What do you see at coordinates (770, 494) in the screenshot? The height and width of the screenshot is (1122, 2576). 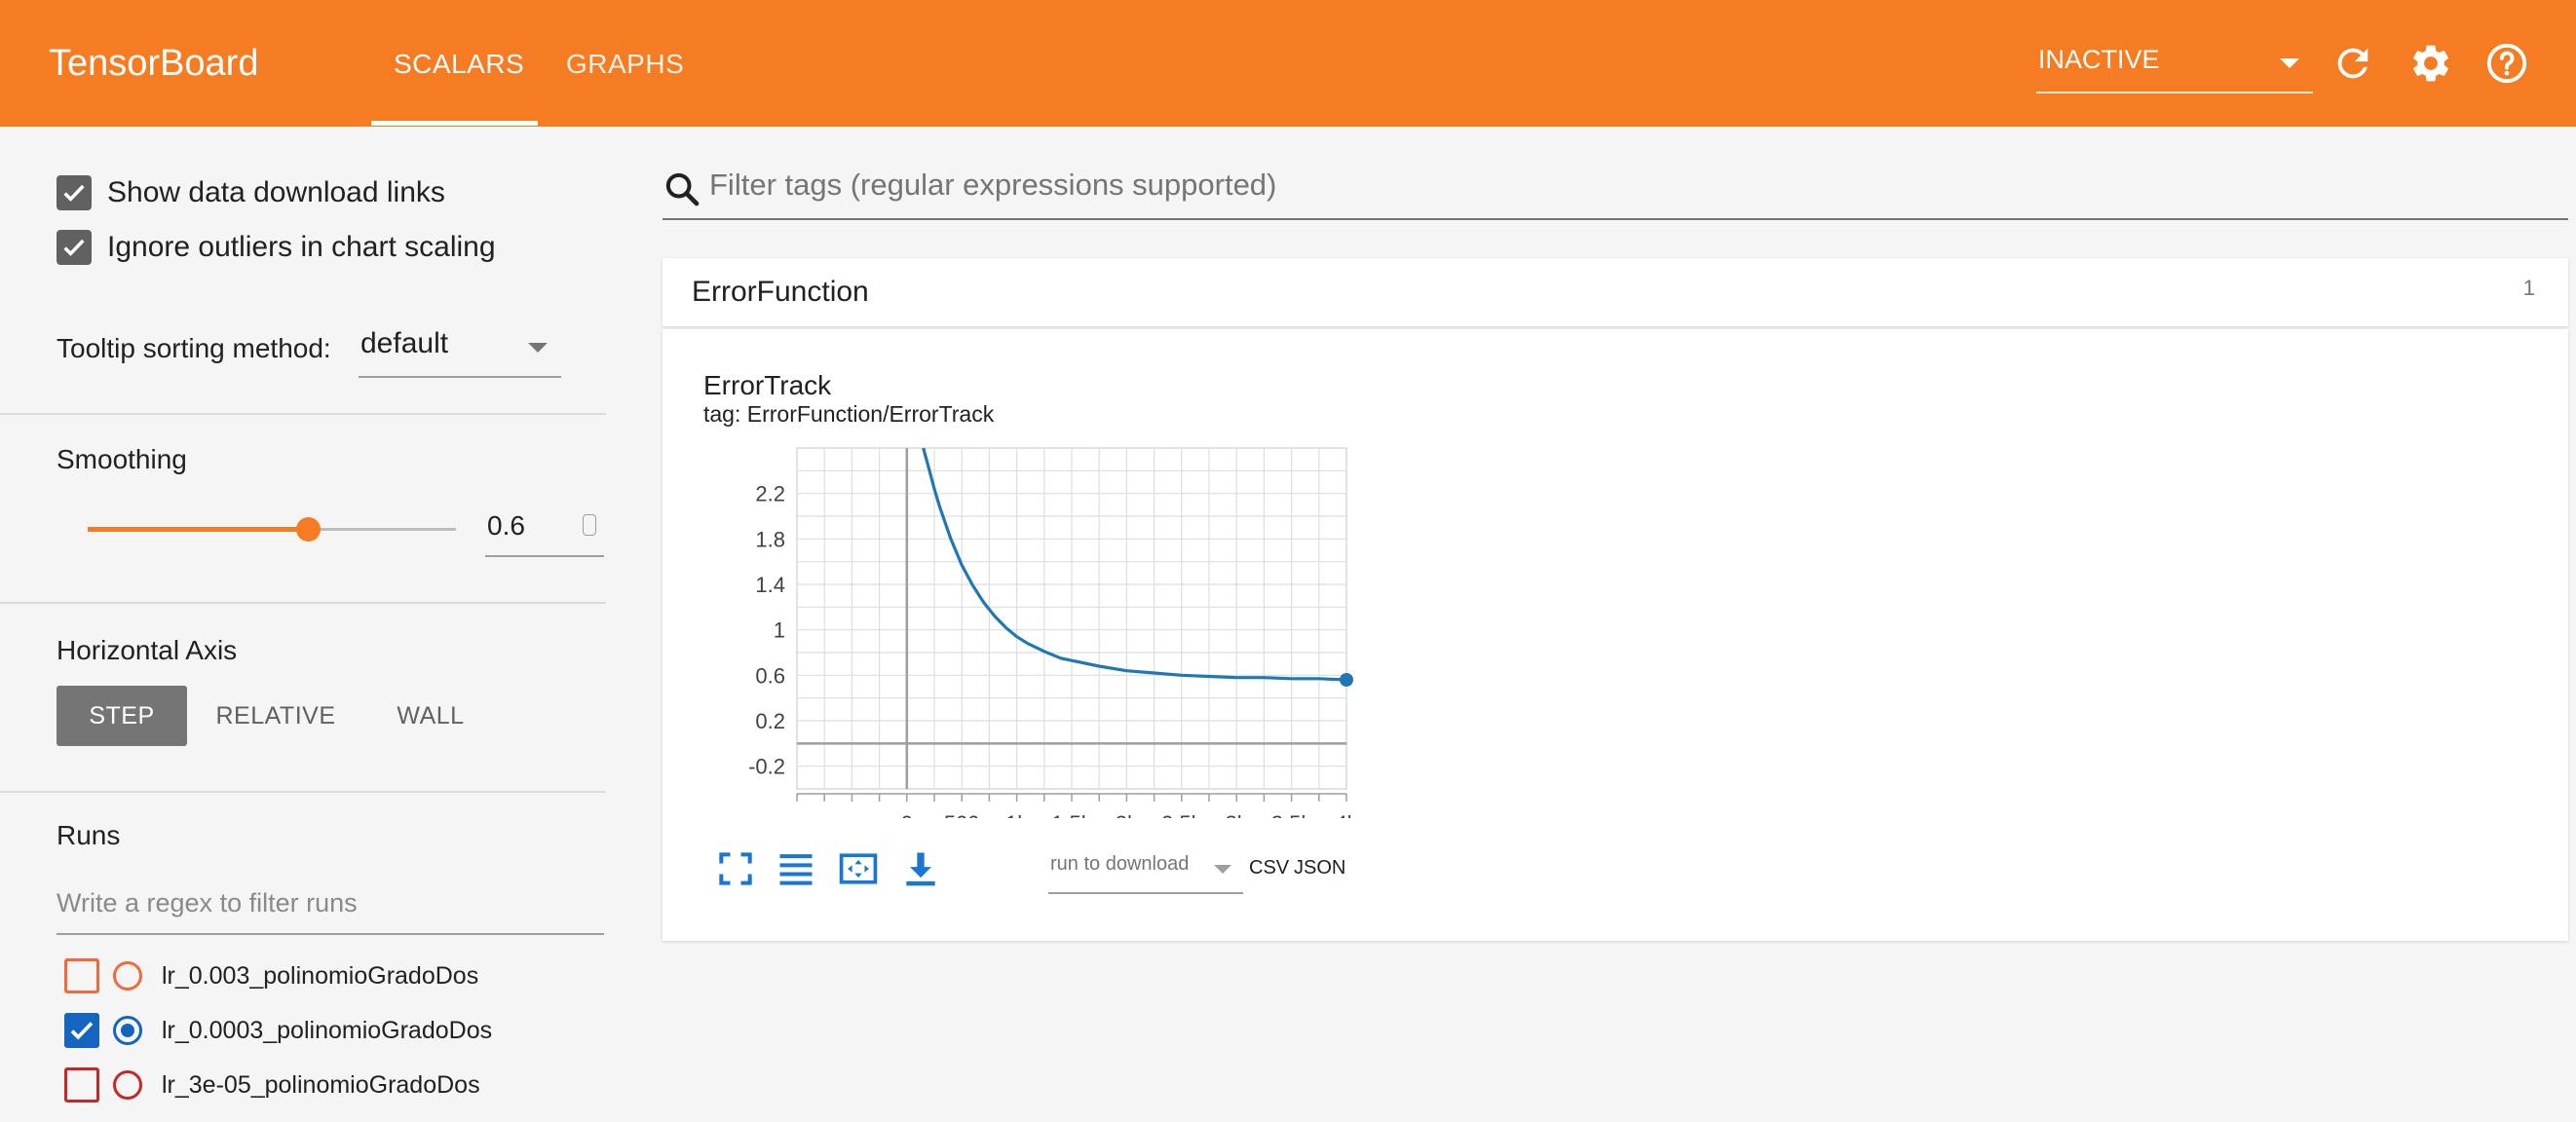 I see `y-tick-label: 2.2` at bounding box center [770, 494].